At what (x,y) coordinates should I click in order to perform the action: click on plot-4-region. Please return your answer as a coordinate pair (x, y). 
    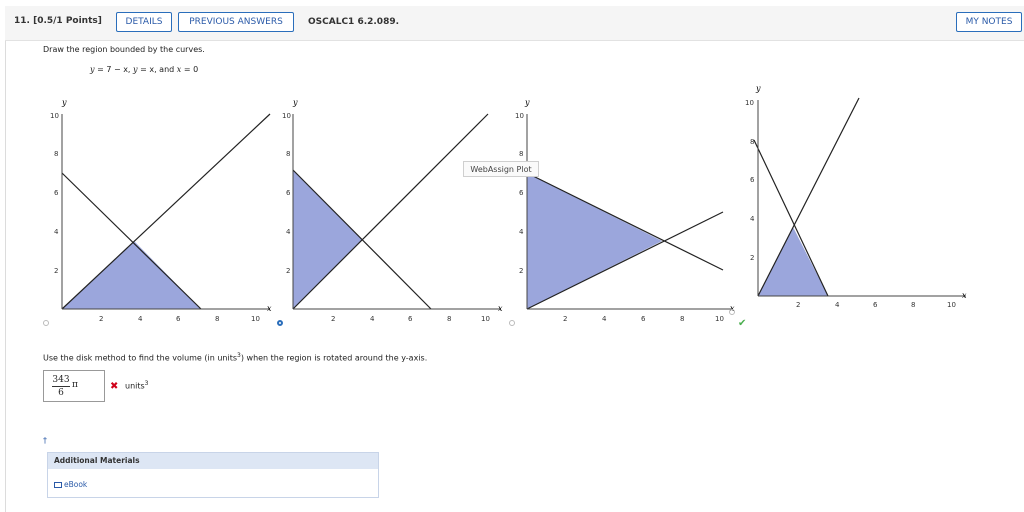
    Looking at the image, I should click on (793, 261).